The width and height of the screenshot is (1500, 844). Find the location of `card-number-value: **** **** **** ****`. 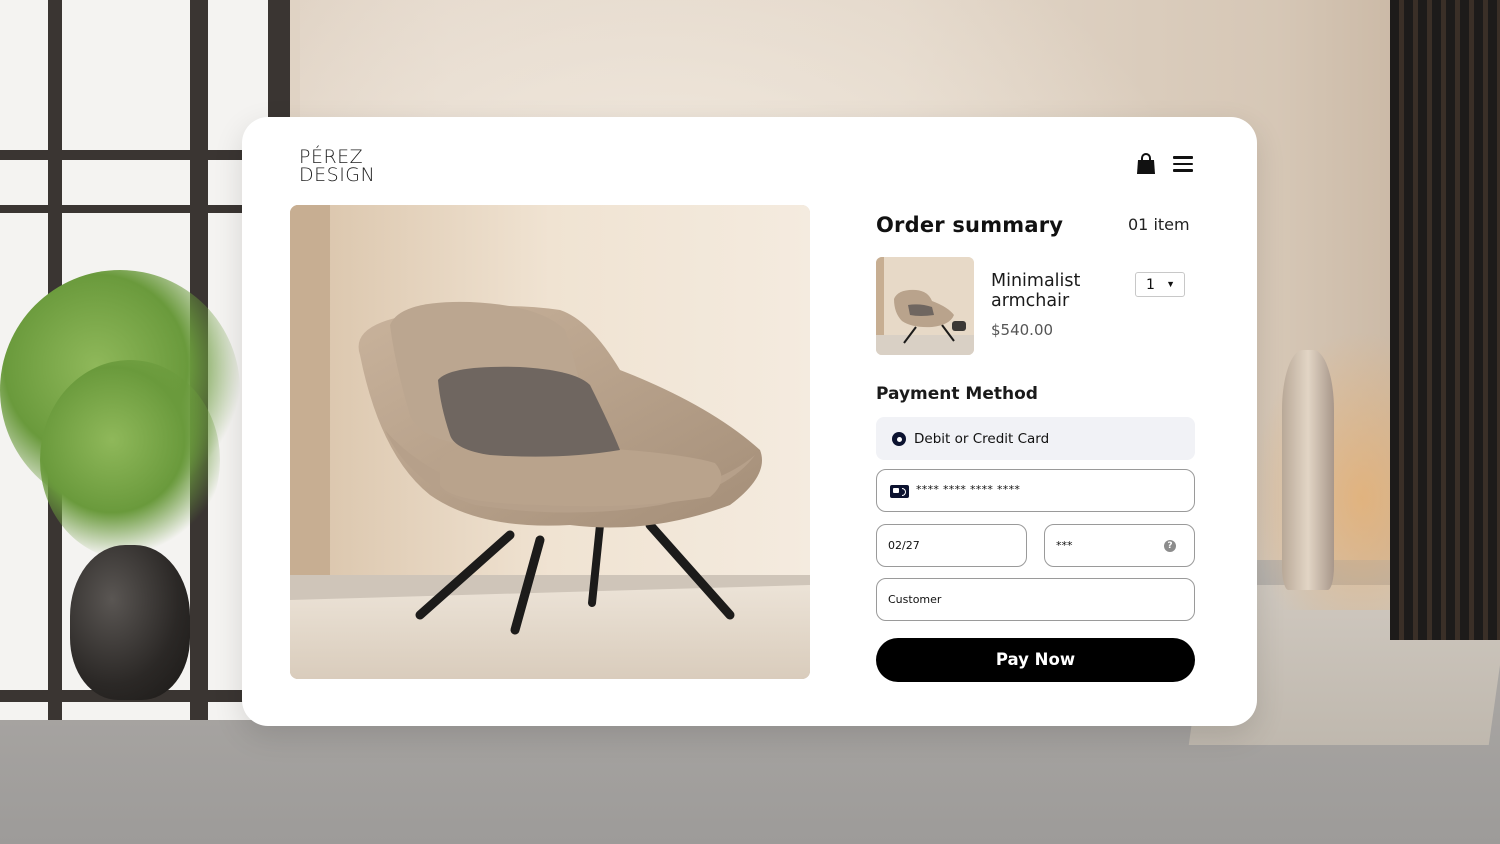

card-number-value: **** **** **** **** is located at coordinates (968, 489).